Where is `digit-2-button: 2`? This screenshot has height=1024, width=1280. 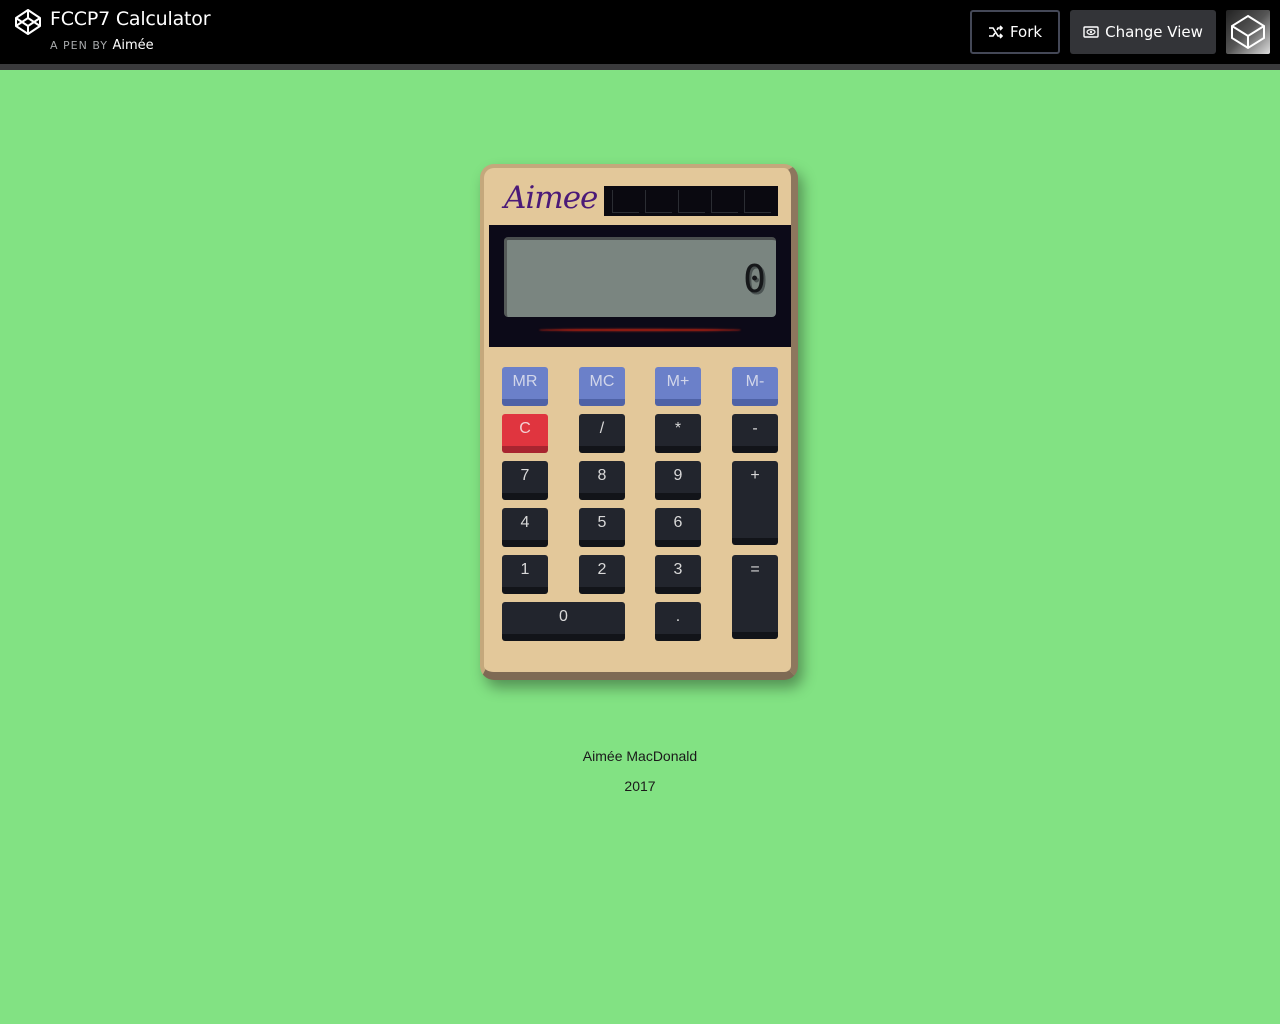 digit-2-button: 2 is located at coordinates (602, 574).